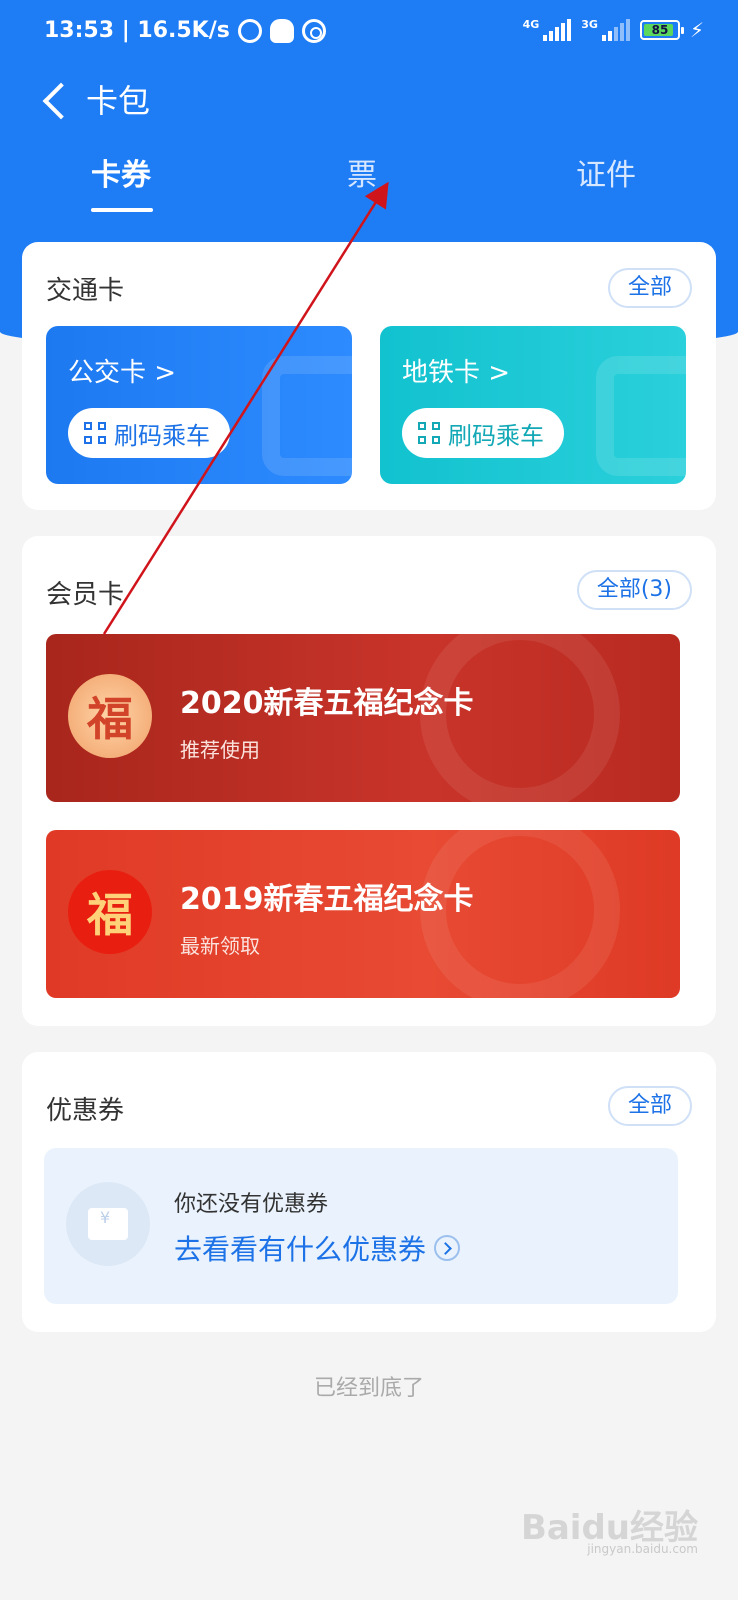 The height and width of the screenshot is (1600, 738). I want to click on tab-ids: 证件, so click(606, 172).